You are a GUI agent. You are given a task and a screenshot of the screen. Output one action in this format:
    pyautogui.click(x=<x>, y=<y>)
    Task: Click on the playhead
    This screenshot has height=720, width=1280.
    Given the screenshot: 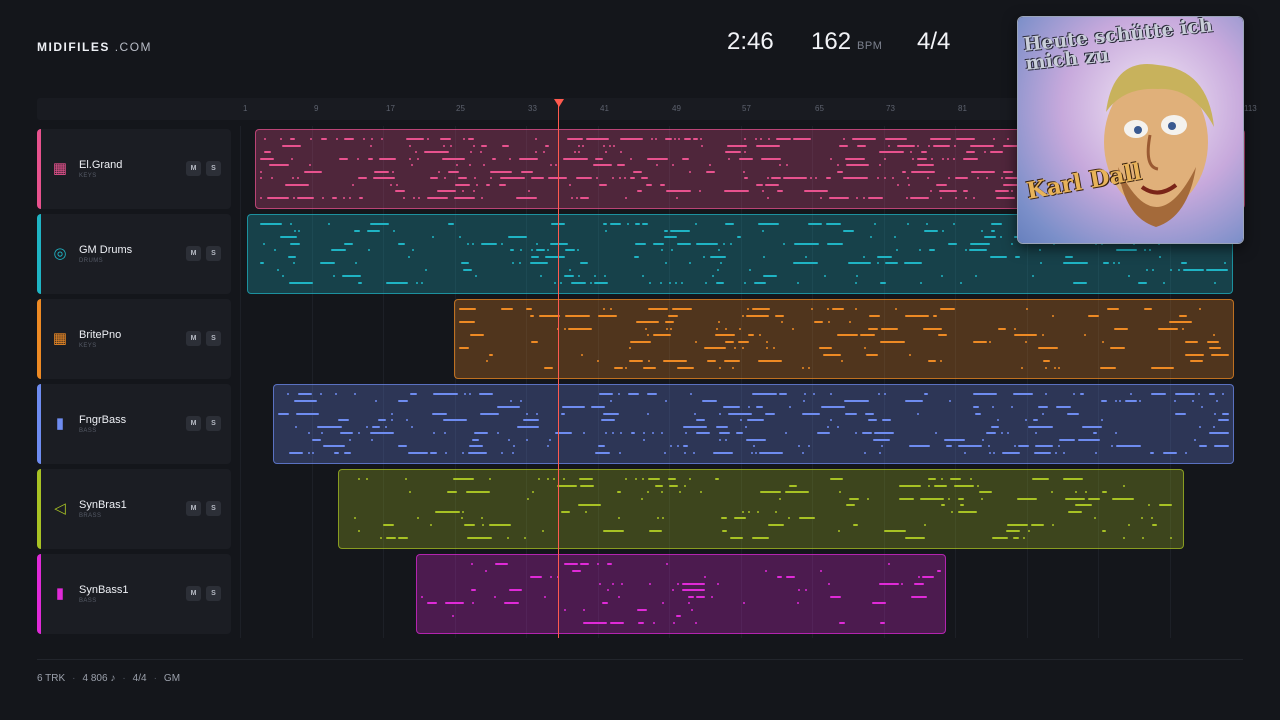 What is the action you would take?
    pyautogui.click(x=558, y=369)
    